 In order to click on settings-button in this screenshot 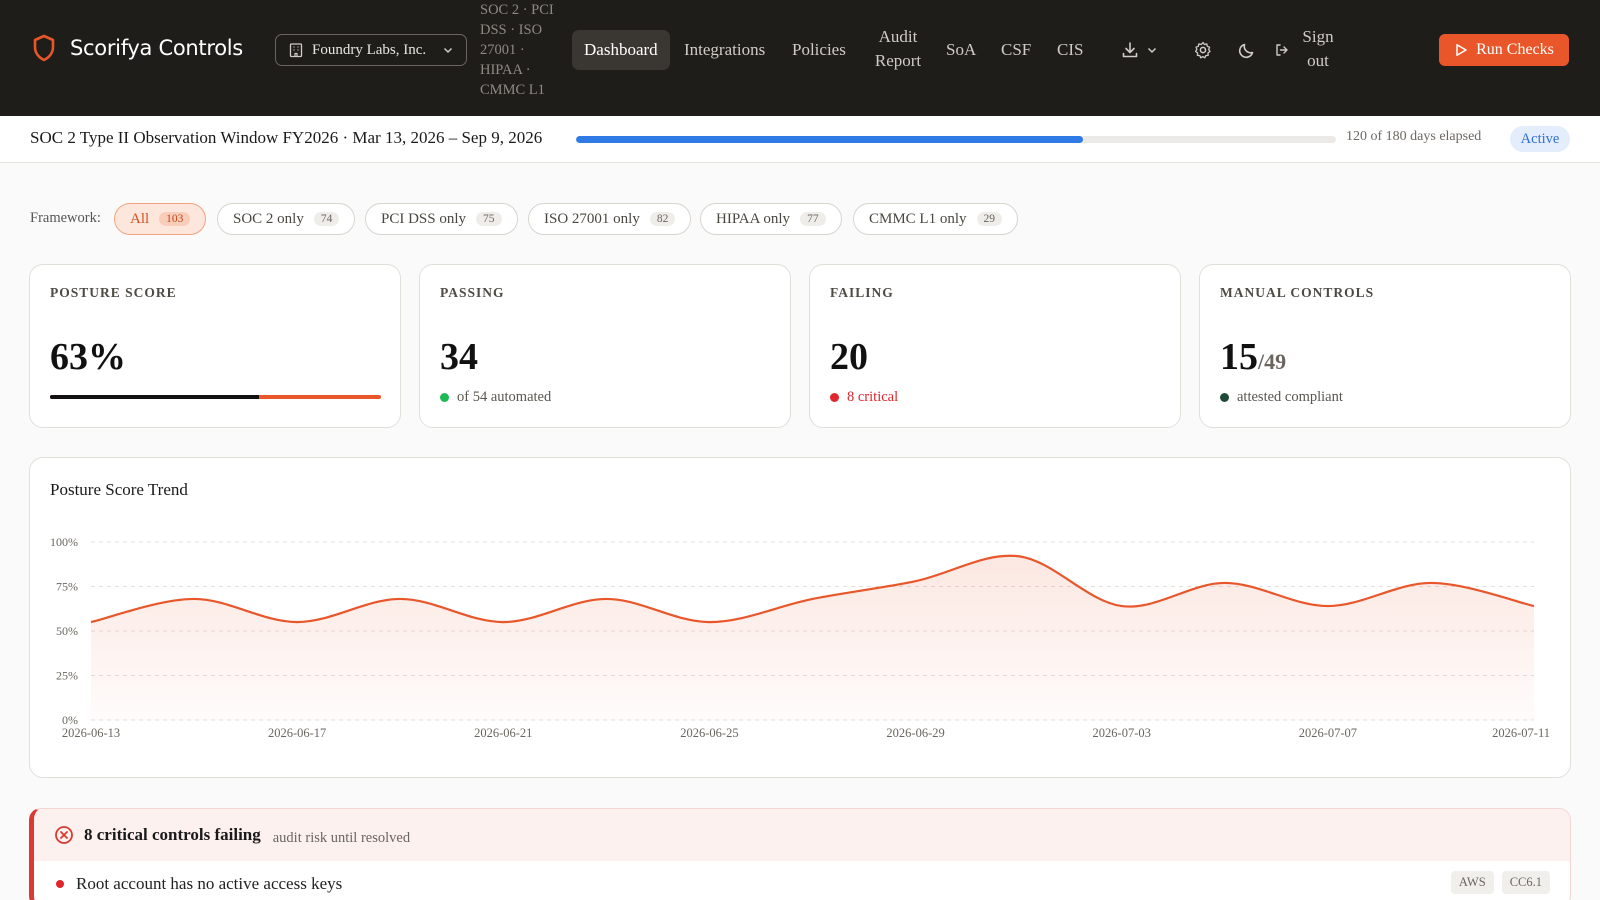, I will do `click(1203, 50)`.